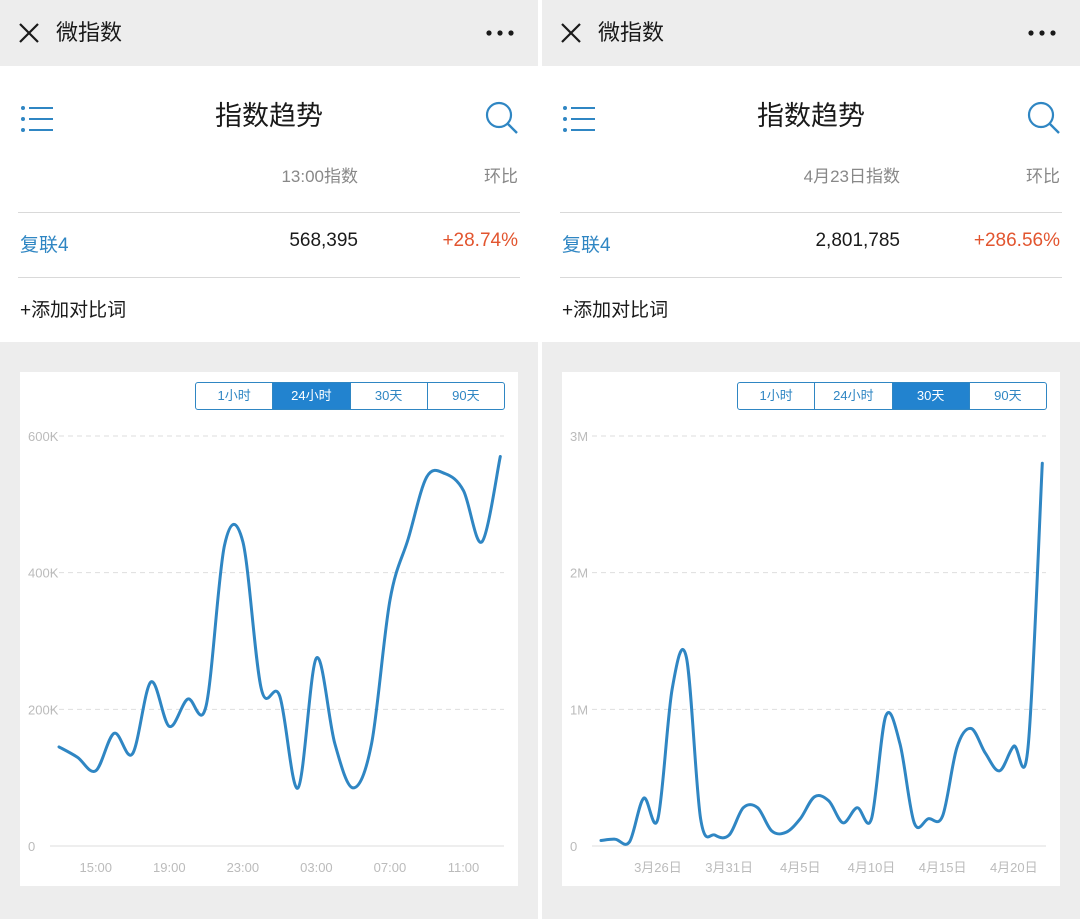 The height and width of the screenshot is (919, 1080). I want to click on x-tick-label: 4月10日, so click(872, 867).